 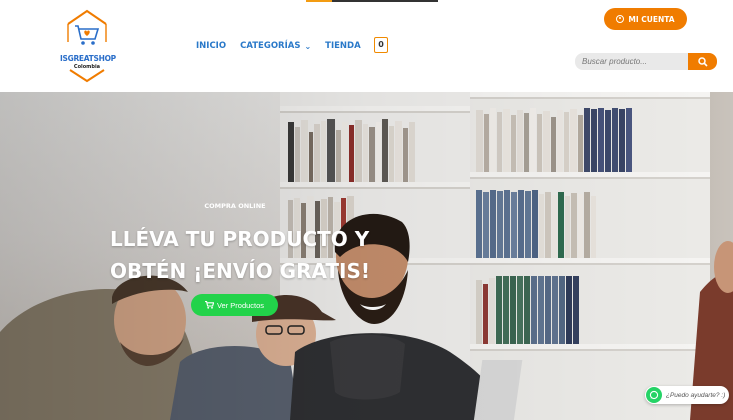 I want to click on main-nav: INICIO CATEGORÍAS ⌄ TIENDA, so click(x=285, y=46).